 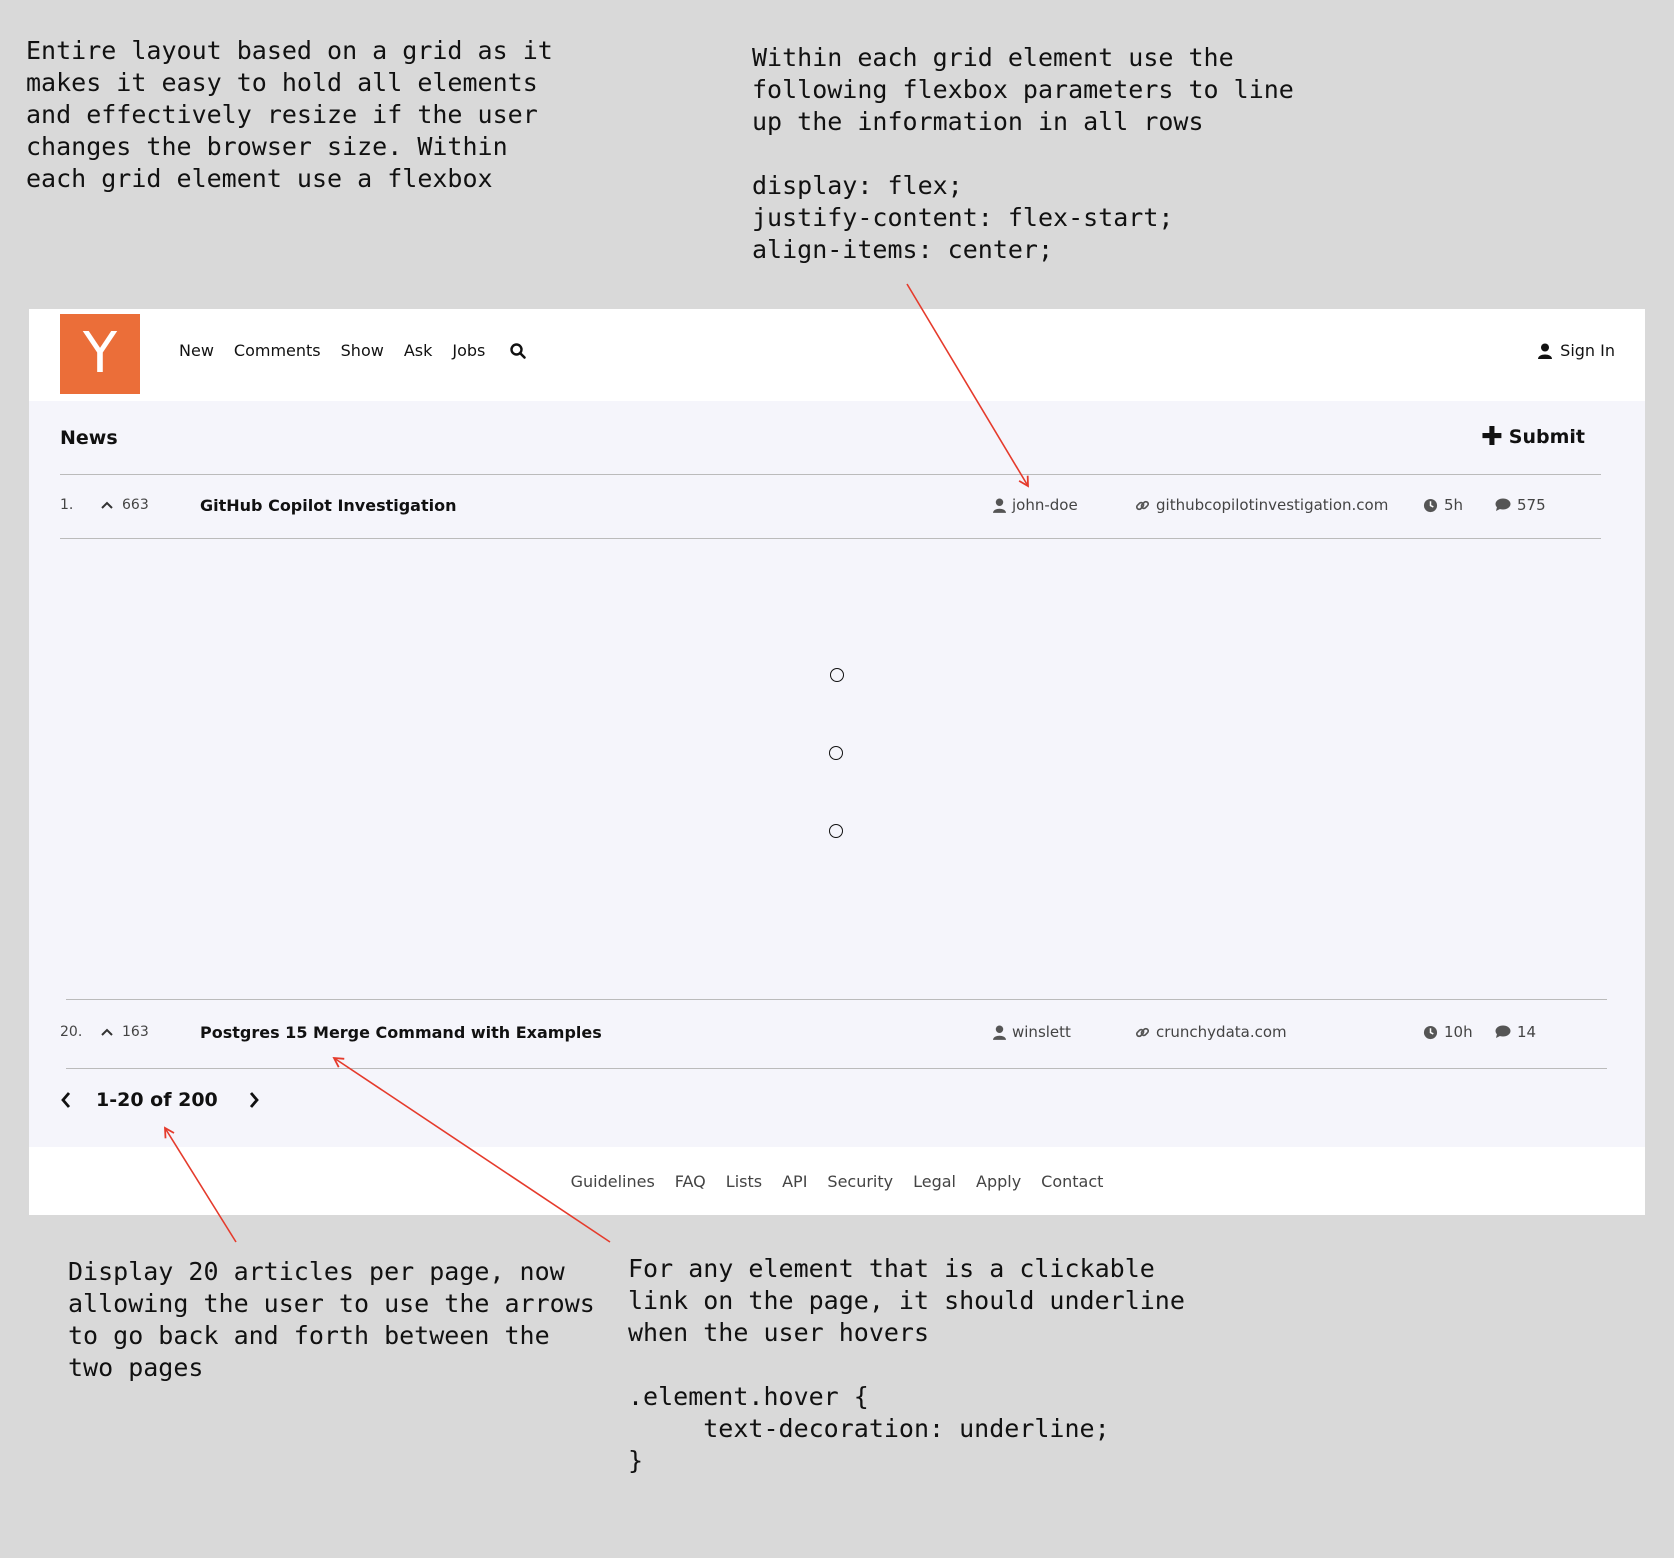 What do you see at coordinates (967, 385) in the screenshot?
I see `arrow-to-row-meta` at bounding box center [967, 385].